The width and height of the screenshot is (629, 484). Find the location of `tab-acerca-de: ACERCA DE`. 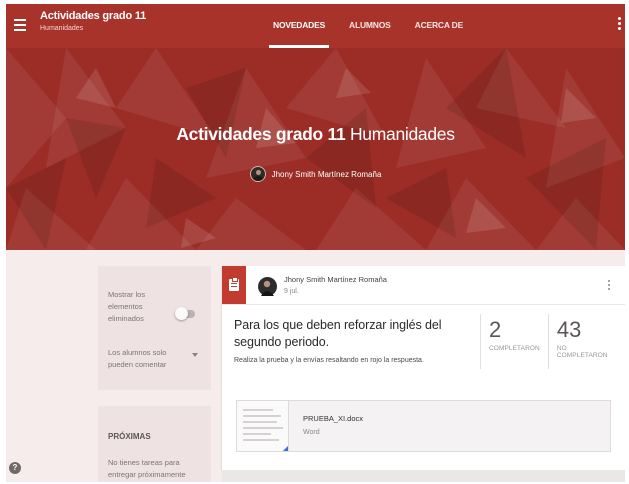

tab-acerca-de: ACERCA DE is located at coordinates (439, 26).